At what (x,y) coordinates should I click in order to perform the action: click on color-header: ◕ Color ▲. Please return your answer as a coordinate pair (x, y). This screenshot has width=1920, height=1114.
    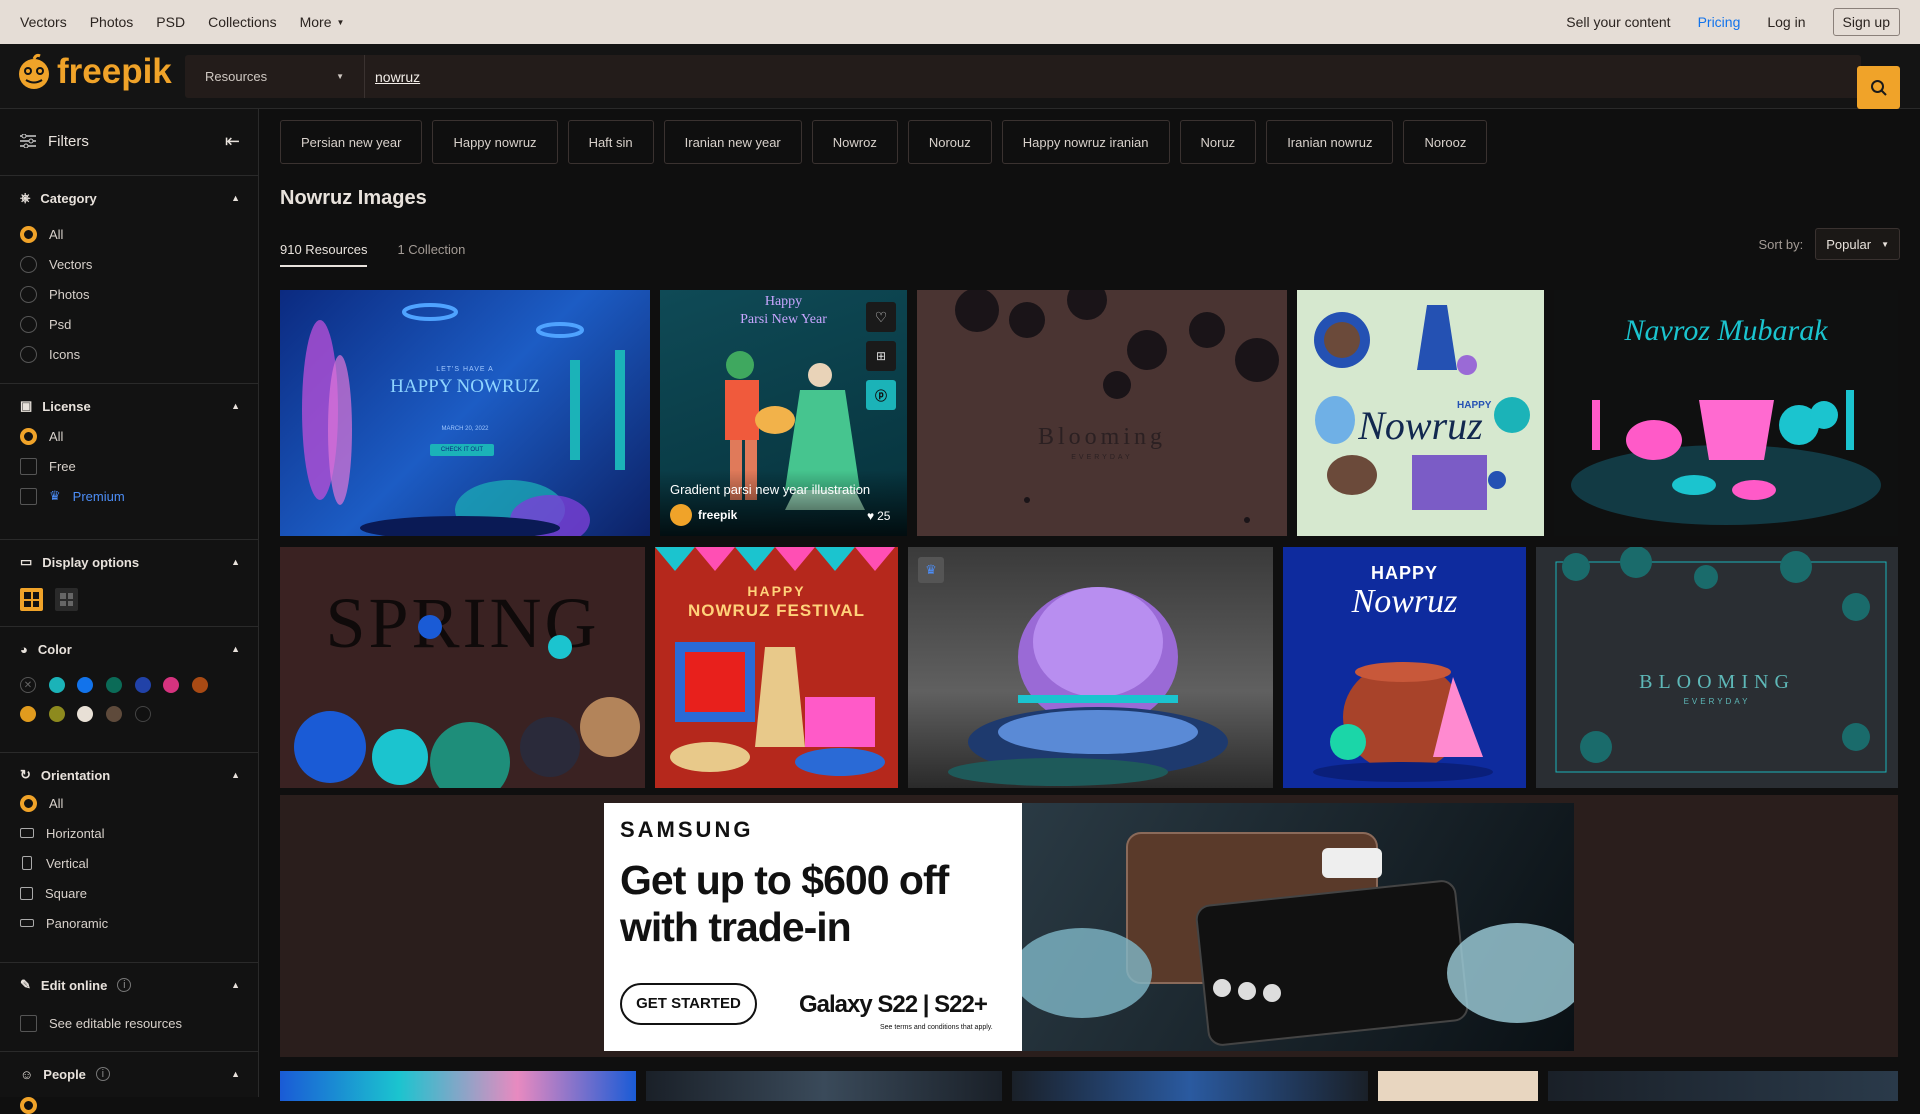
    Looking at the image, I should click on (130, 649).